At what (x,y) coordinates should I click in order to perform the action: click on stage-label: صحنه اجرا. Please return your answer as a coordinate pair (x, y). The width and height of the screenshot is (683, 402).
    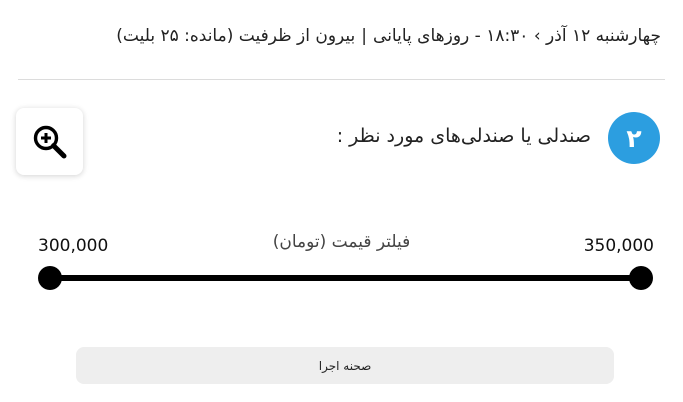
    Looking at the image, I should click on (345, 365).